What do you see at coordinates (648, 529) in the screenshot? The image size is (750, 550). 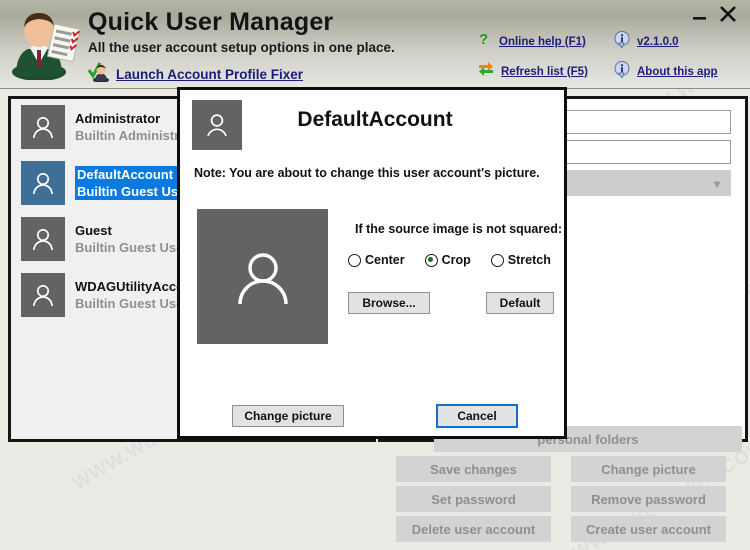 I see `create-user-account-button: Create user account` at bounding box center [648, 529].